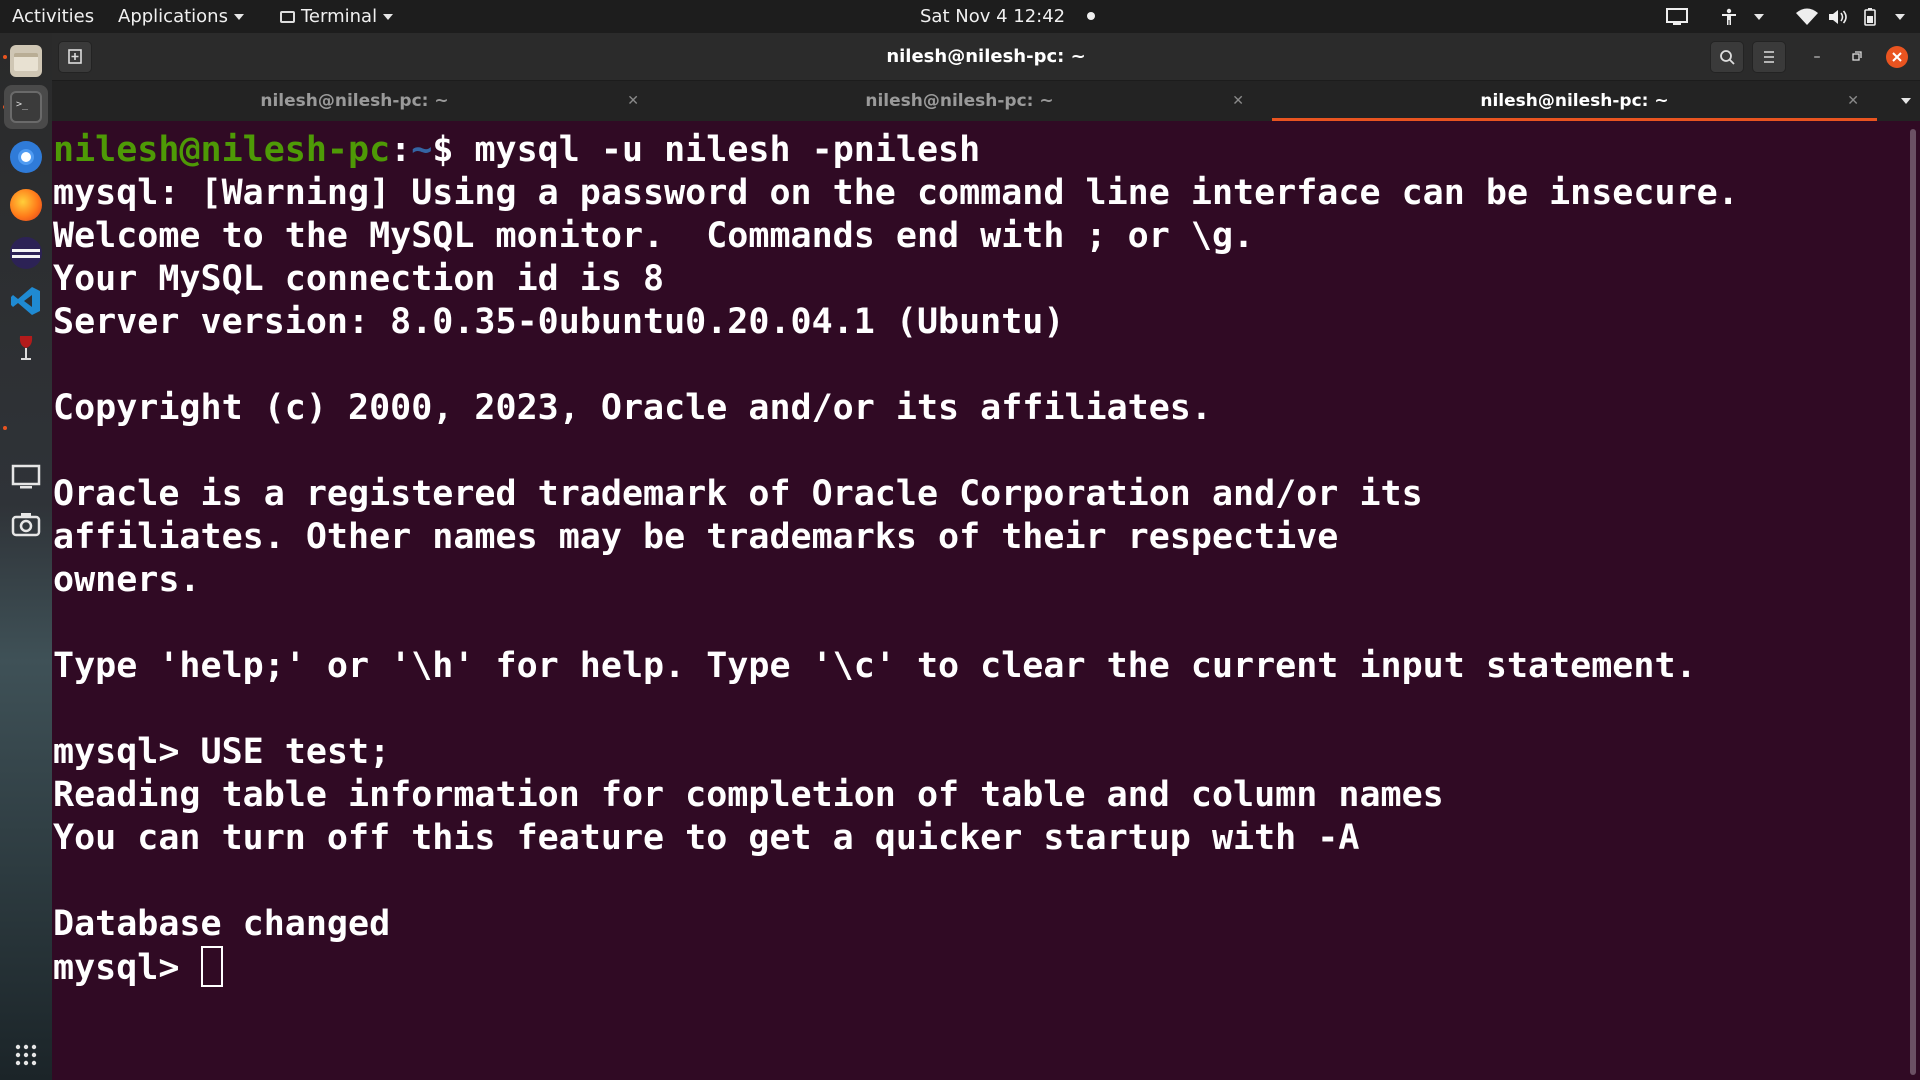  Describe the element at coordinates (173, 16) in the screenshot. I see `applications-label: Applications` at that location.